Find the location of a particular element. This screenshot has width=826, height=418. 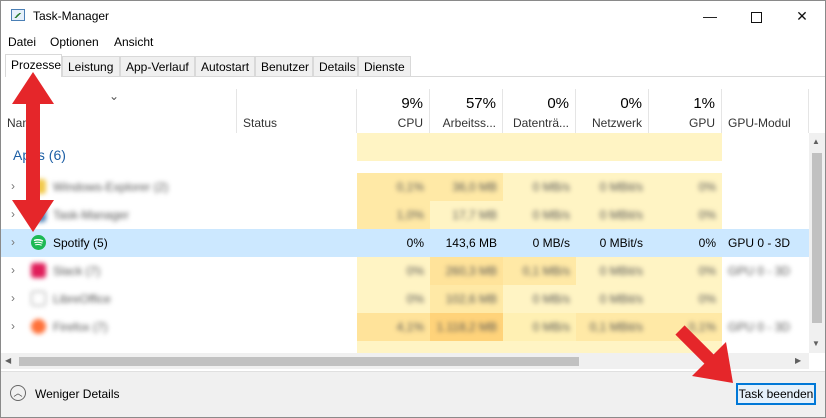

diagonal-arrow-to-end-task is located at coordinates (704, 354).